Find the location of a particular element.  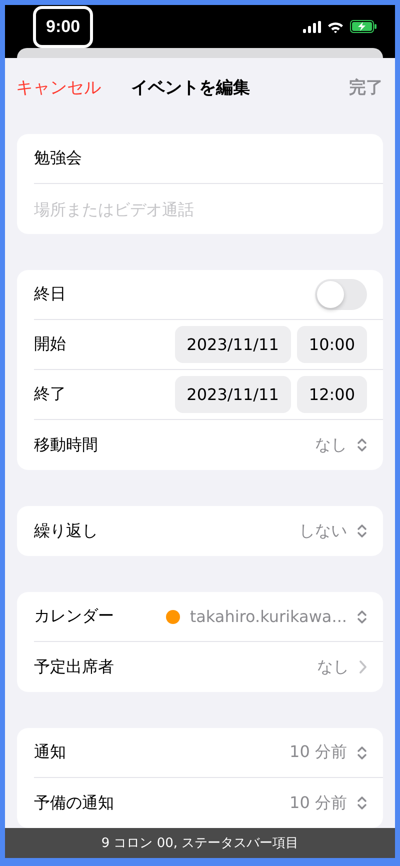

time-button: 12:00 is located at coordinates (331, 394).